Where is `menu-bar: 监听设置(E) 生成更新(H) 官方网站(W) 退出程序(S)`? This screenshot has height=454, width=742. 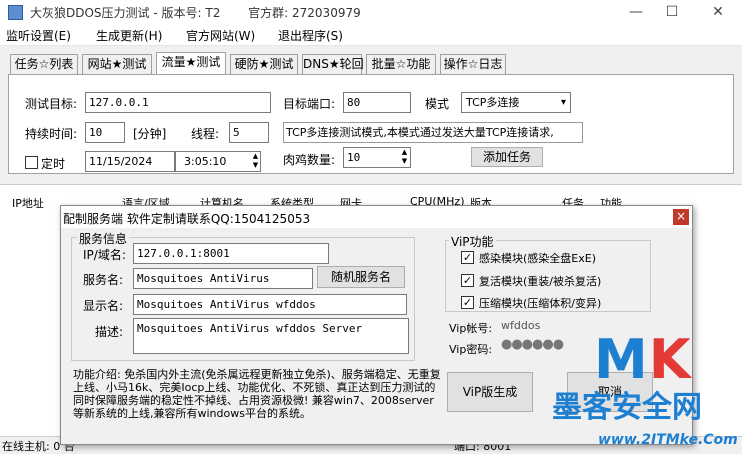 menu-bar: 监听设置(E) 生成更新(H) 官方网站(W) 退出程序(S) is located at coordinates (371, 35).